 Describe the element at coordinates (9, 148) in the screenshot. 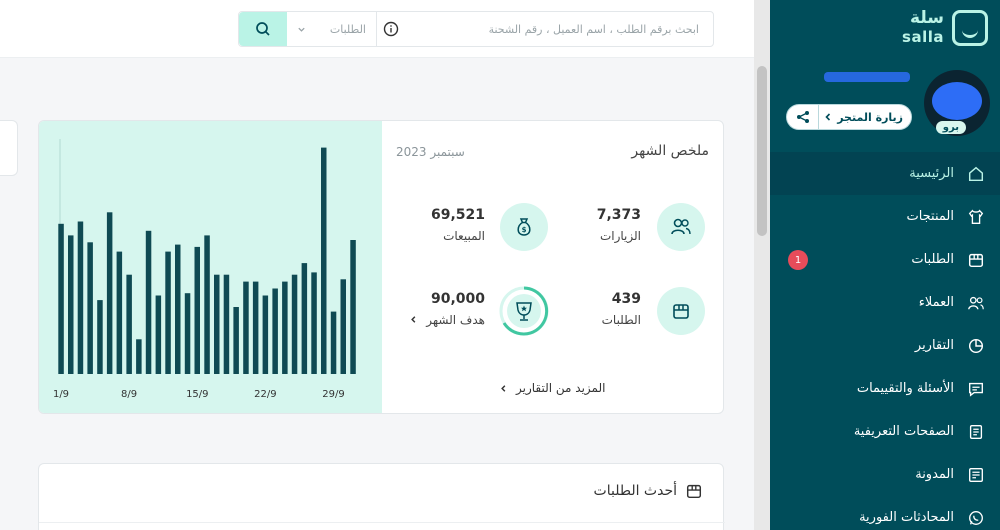

I see `partial-card` at that location.